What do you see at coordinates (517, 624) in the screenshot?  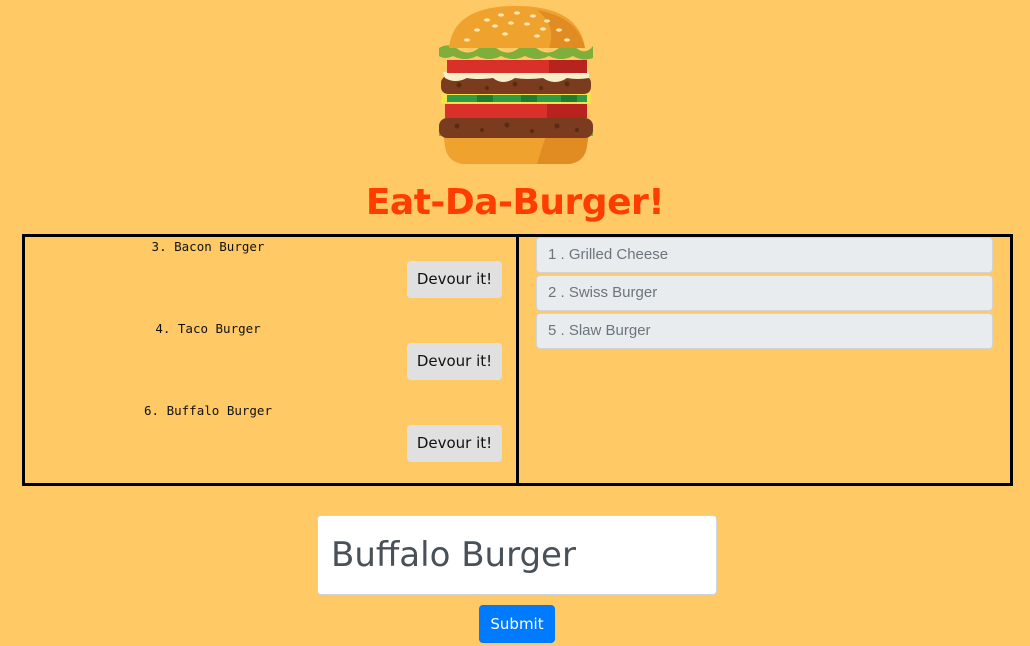 I see `submit-button: Submit` at bounding box center [517, 624].